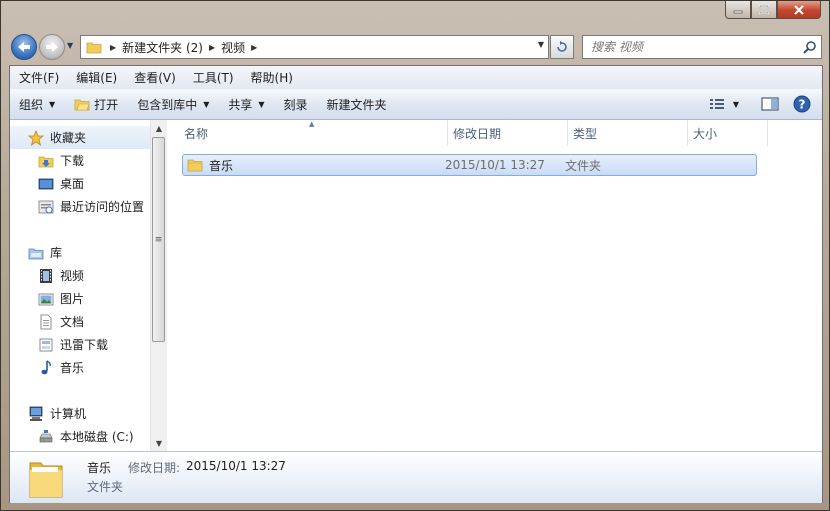 The height and width of the screenshot is (511, 830). What do you see at coordinates (72, 184) in the screenshot?
I see `nav-item-label: 桌面` at bounding box center [72, 184].